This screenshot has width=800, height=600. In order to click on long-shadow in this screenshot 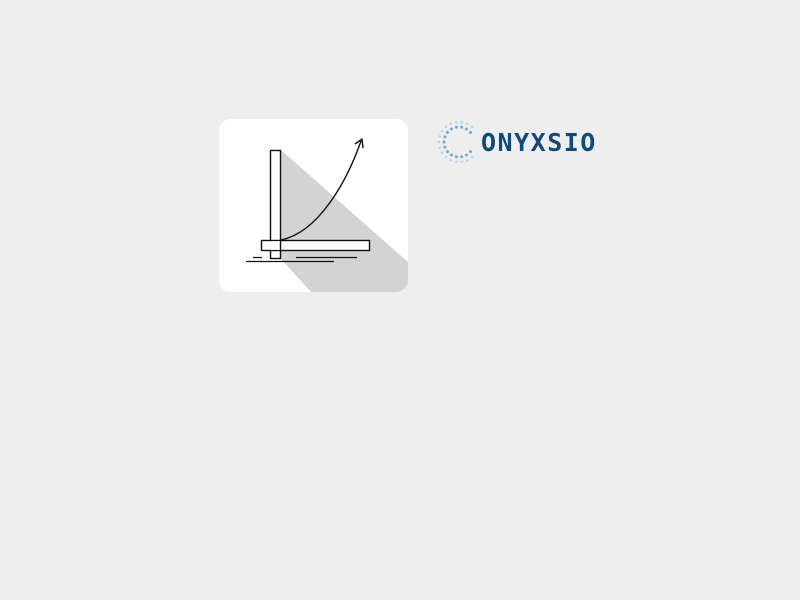, I will do `click(344, 221)`.